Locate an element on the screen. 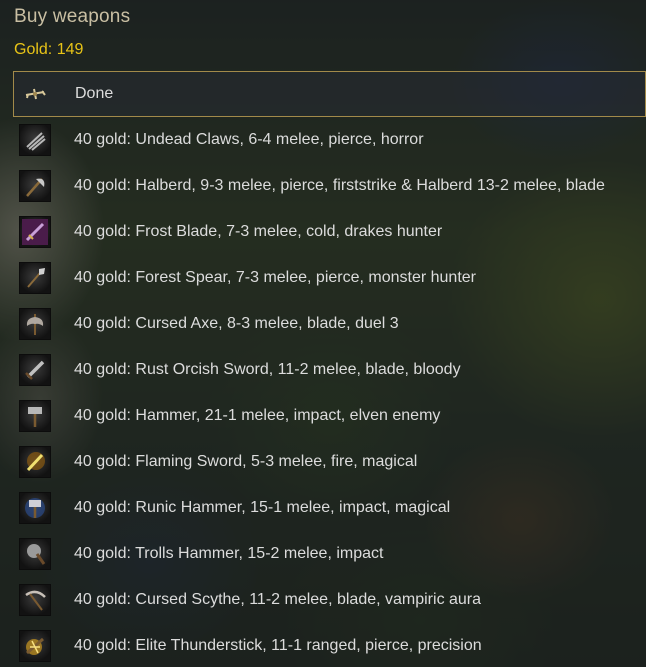 This screenshot has height=667, width=646. scythe-icon is located at coordinates (35, 600).